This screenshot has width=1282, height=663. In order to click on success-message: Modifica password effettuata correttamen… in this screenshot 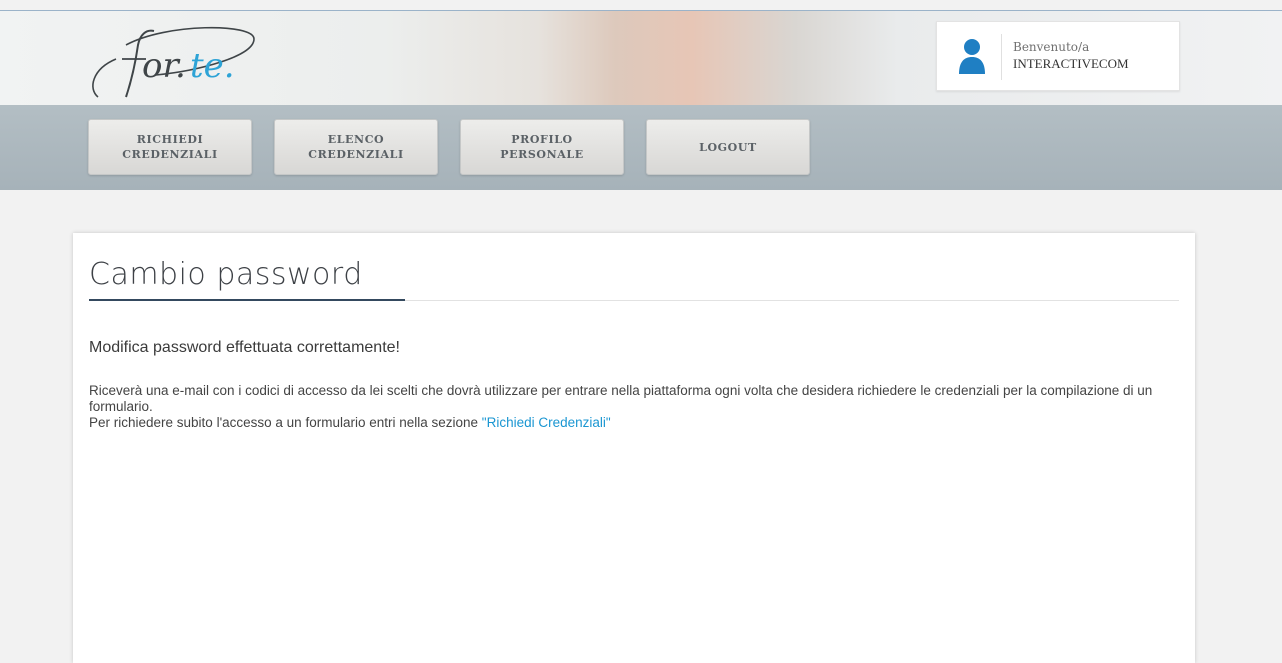, I will do `click(244, 347)`.